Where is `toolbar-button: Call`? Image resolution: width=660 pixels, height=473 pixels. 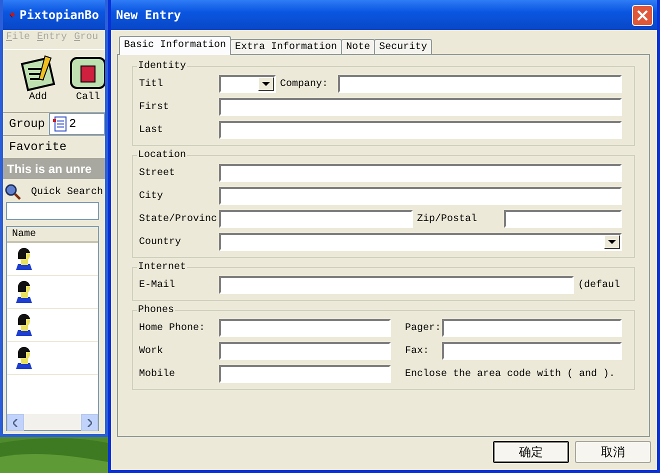
toolbar-button: Call is located at coordinates (87, 83).